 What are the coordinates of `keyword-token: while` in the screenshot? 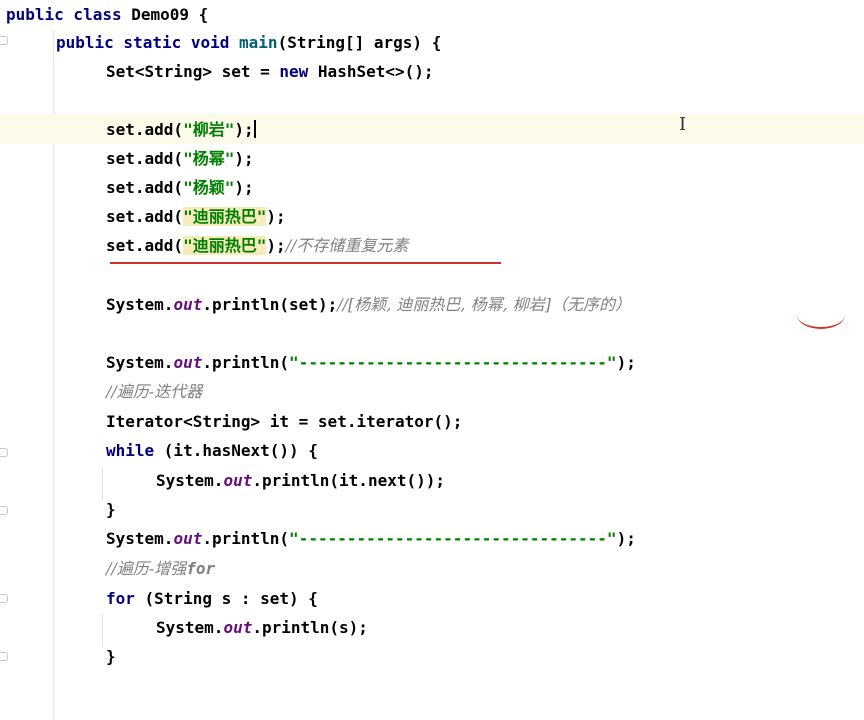 It's located at (135, 450).